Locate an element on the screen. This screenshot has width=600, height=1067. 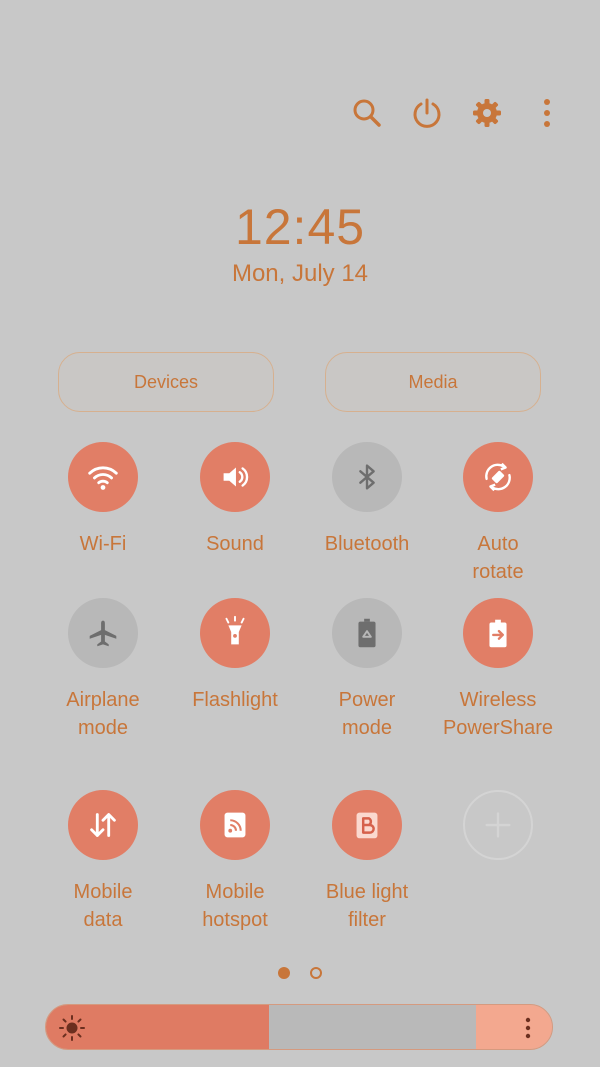
auto-rotate-toggle is located at coordinates (498, 477).